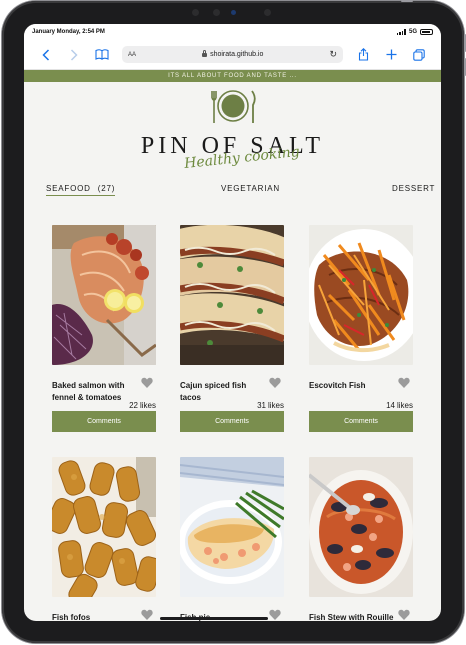 This screenshot has width=466, height=645. Describe the element at coordinates (407, 1) in the screenshot. I see `top-button` at that location.